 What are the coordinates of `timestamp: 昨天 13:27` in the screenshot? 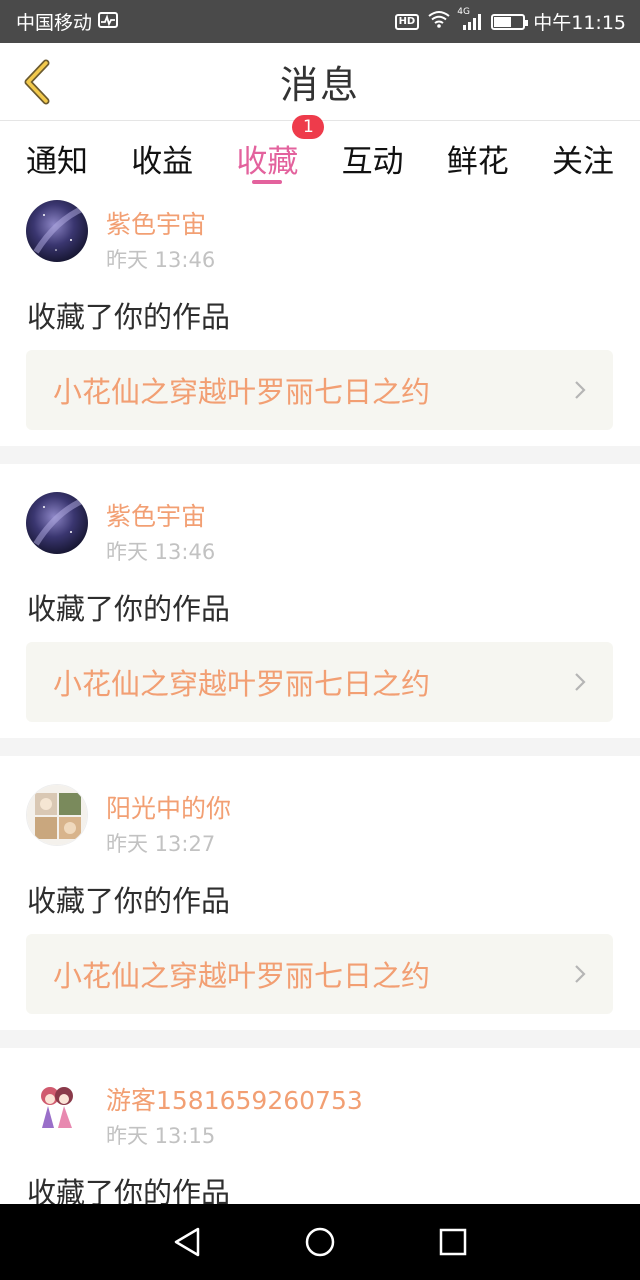 It's located at (161, 844).